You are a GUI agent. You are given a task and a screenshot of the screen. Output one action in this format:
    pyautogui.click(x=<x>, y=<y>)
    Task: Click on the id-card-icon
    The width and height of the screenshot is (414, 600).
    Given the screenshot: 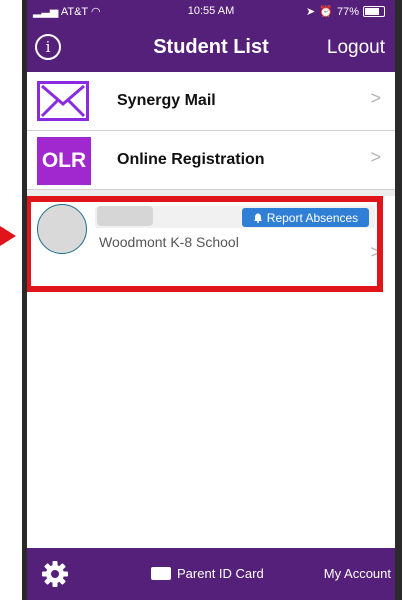 What is the action you would take?
    pyautogui.click(x=161, y=573)
    